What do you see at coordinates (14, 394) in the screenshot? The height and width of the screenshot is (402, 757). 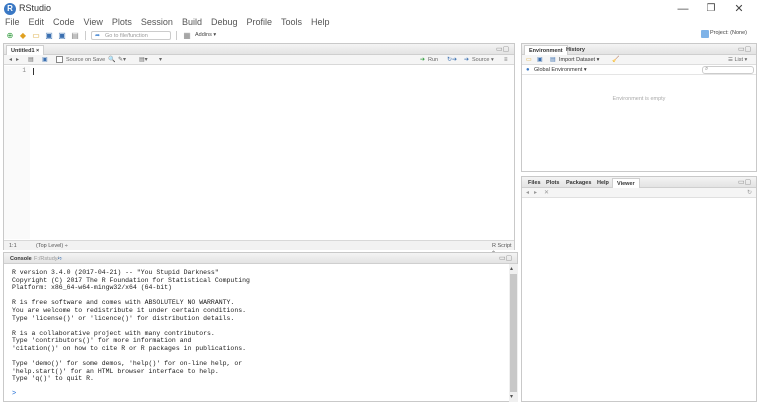 I see `console-prompt: >` at bounding box center [14, 394].